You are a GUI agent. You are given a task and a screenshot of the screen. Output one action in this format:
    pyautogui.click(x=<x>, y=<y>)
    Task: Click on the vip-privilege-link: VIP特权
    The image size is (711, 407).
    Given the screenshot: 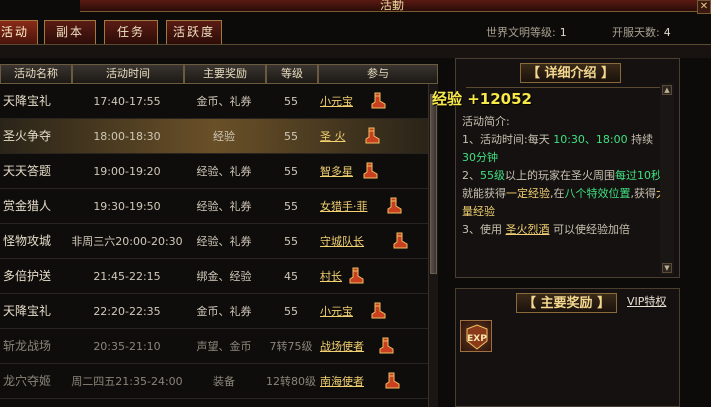 What is the action you would take?
    pyautogui.click(x=646, y=301)
    